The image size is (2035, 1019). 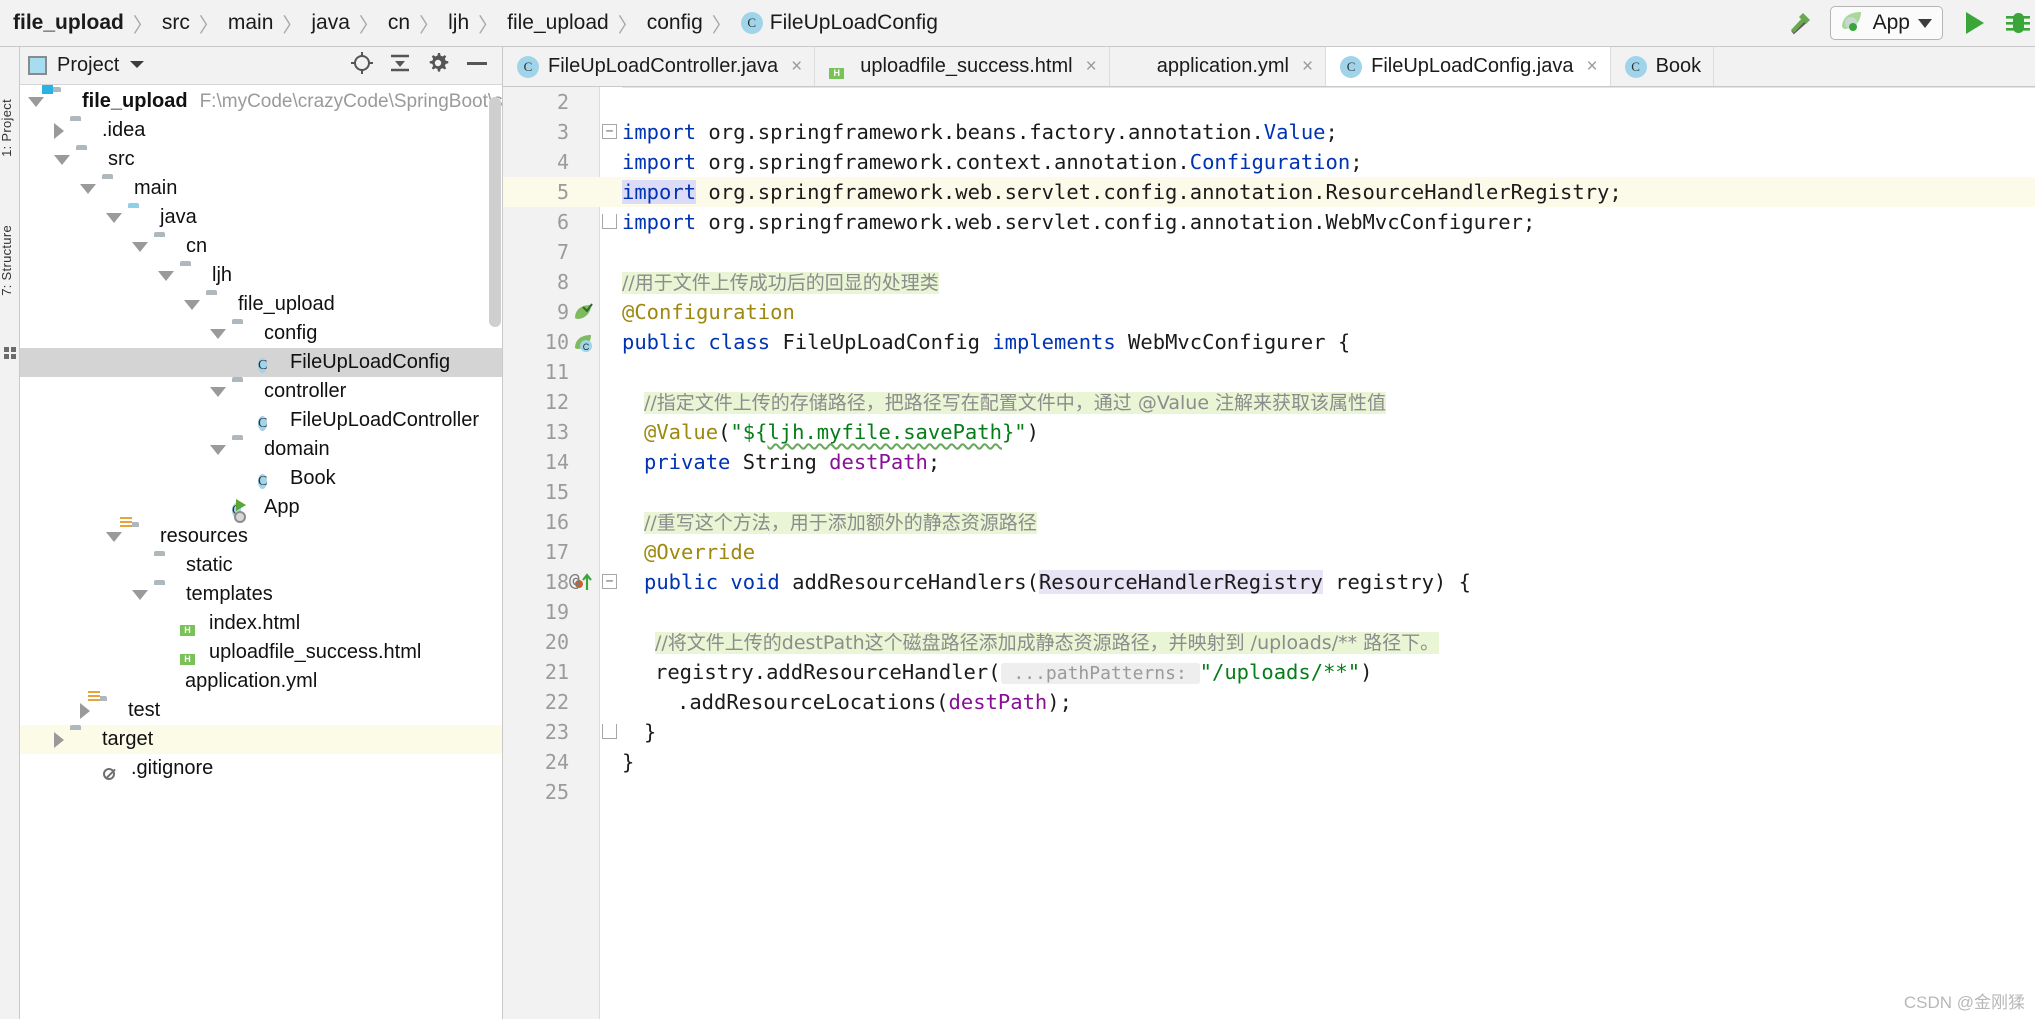 What do you see at coordinates (1222, 66) in the screenshot?
I see `editor-tab-label: application.yml` at bounding box center [1222, 66].